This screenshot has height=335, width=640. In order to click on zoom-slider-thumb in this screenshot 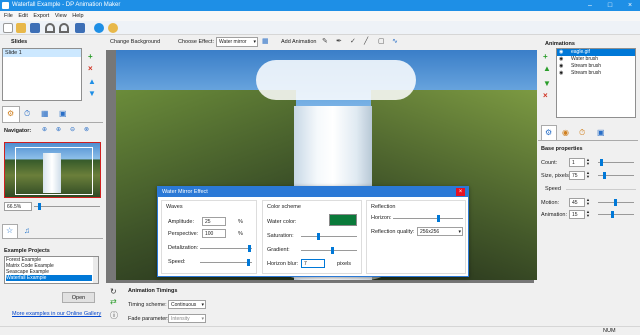, I will do `click(39, 206)`.